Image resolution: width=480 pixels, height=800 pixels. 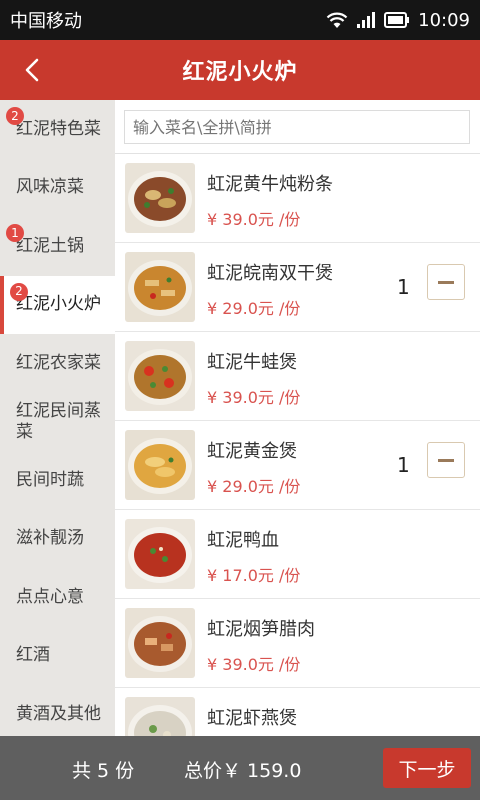 I want to click on category-item: 红泥民间蒸菜, so click(x=57, y=422).